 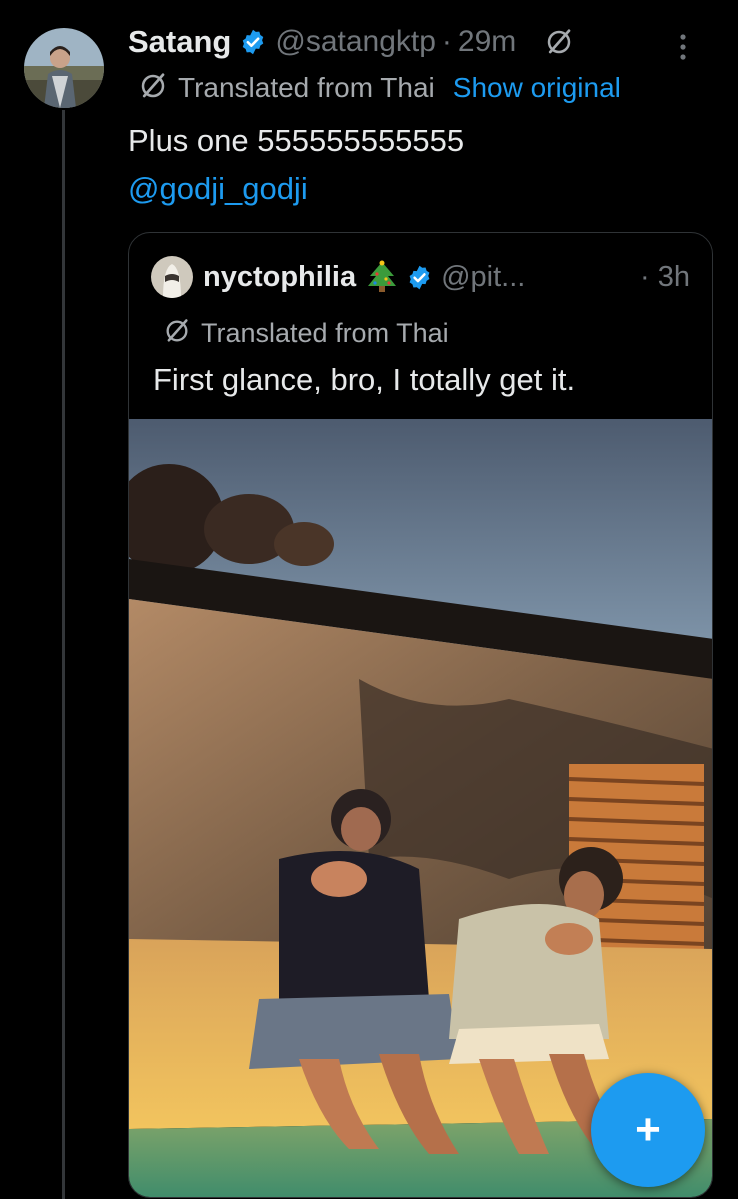 I want to click on quoted-tweet-timestamp: · 3h, so click(x=665, y=277).